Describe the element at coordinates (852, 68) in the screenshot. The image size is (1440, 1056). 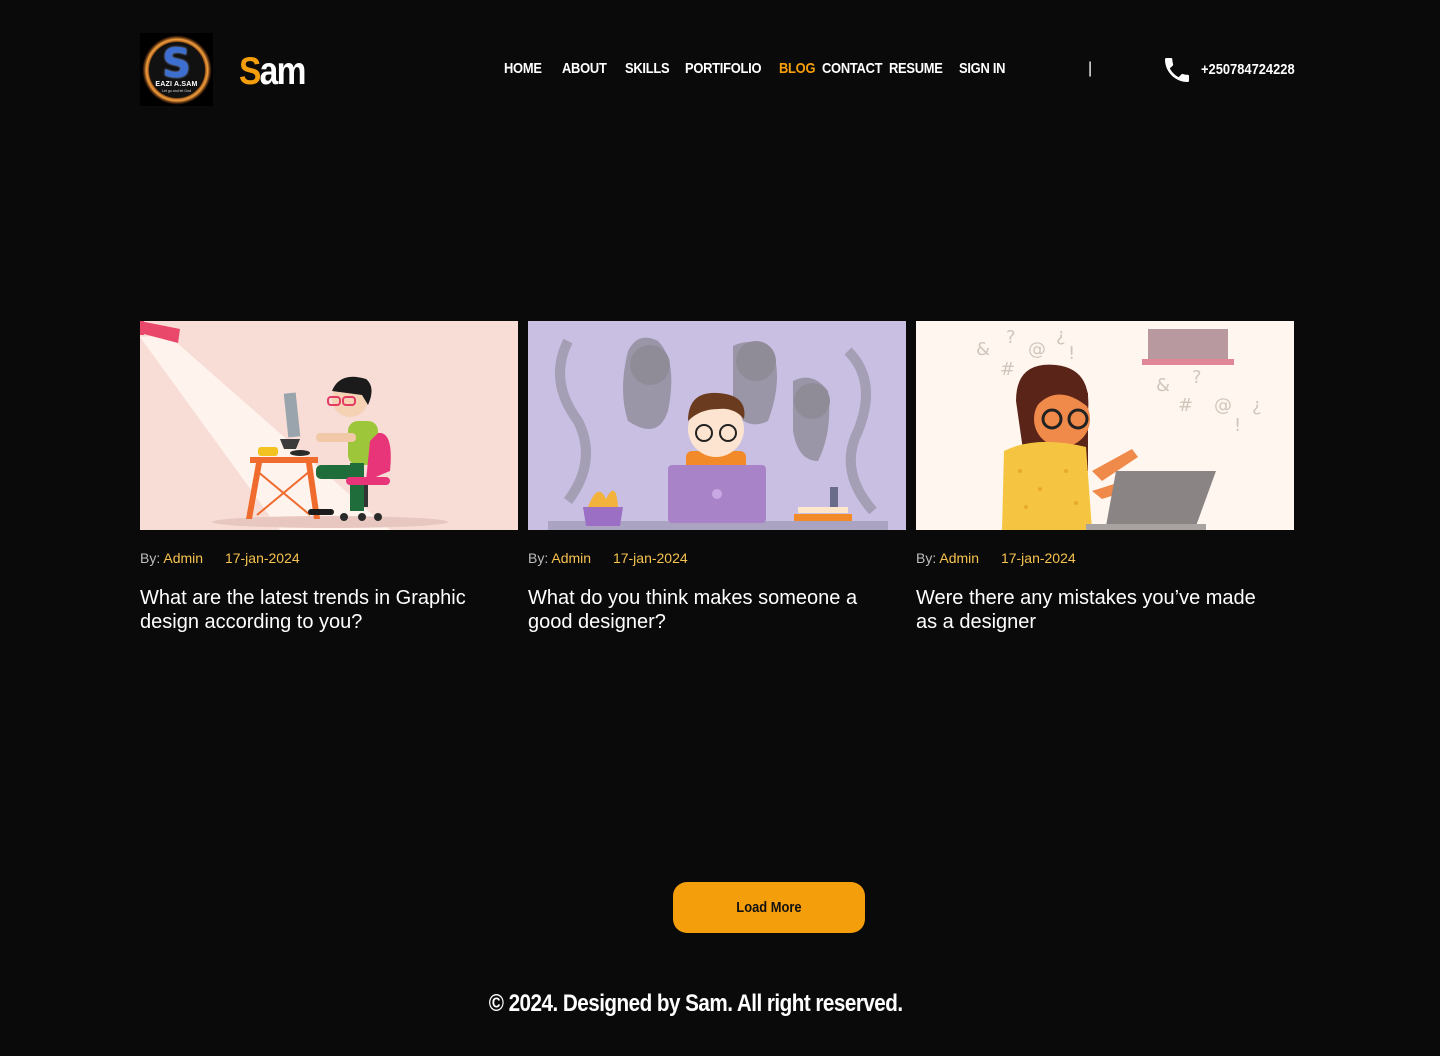
I see `nav-contact: CONTACT` at that location.